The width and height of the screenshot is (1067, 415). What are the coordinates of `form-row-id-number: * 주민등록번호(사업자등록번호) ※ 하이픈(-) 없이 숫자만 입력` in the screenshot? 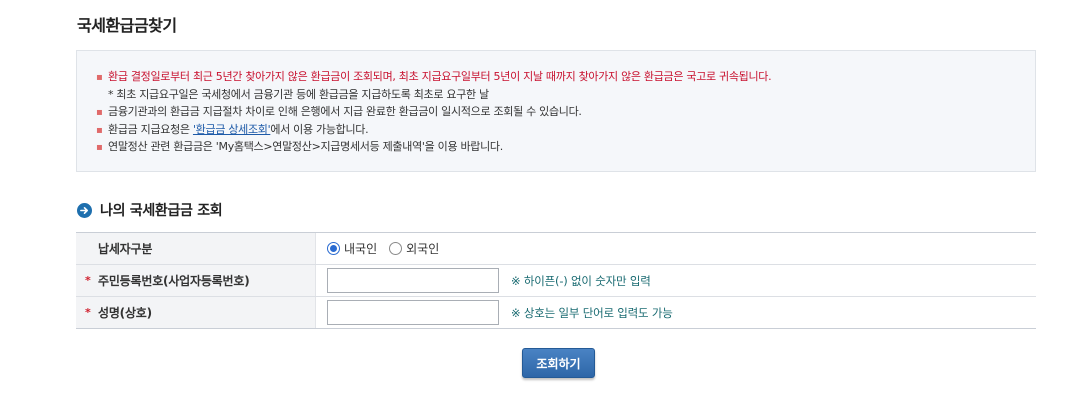 It's located at (556, 281).